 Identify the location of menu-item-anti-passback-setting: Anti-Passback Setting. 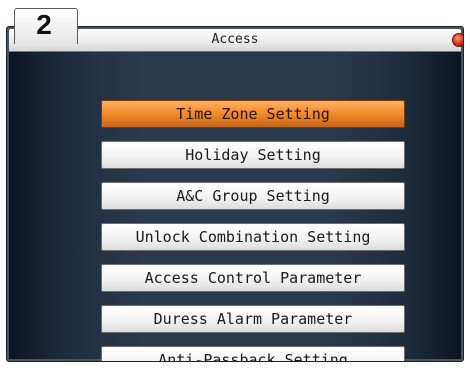
(253, 353).